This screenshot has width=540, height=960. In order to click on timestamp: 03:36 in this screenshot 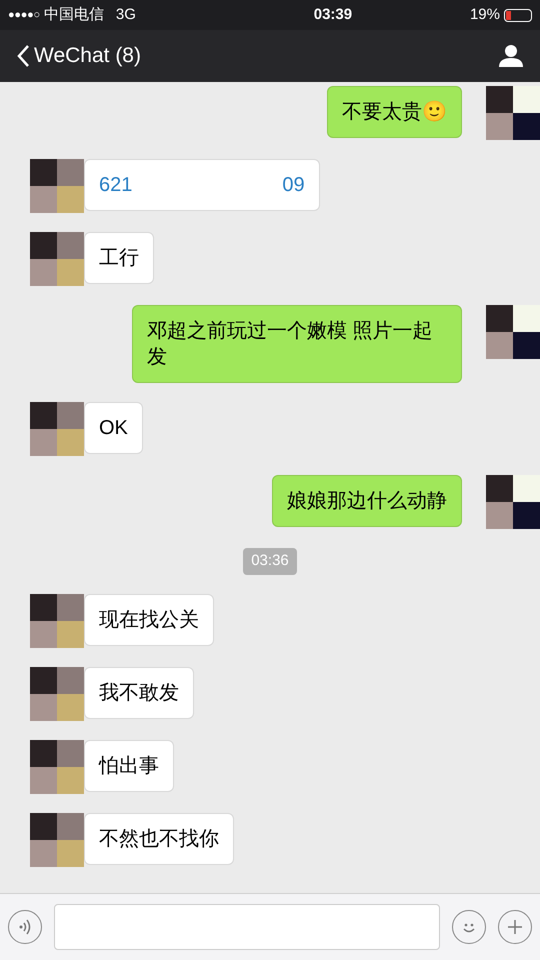, I will do `click(270, 561)`.